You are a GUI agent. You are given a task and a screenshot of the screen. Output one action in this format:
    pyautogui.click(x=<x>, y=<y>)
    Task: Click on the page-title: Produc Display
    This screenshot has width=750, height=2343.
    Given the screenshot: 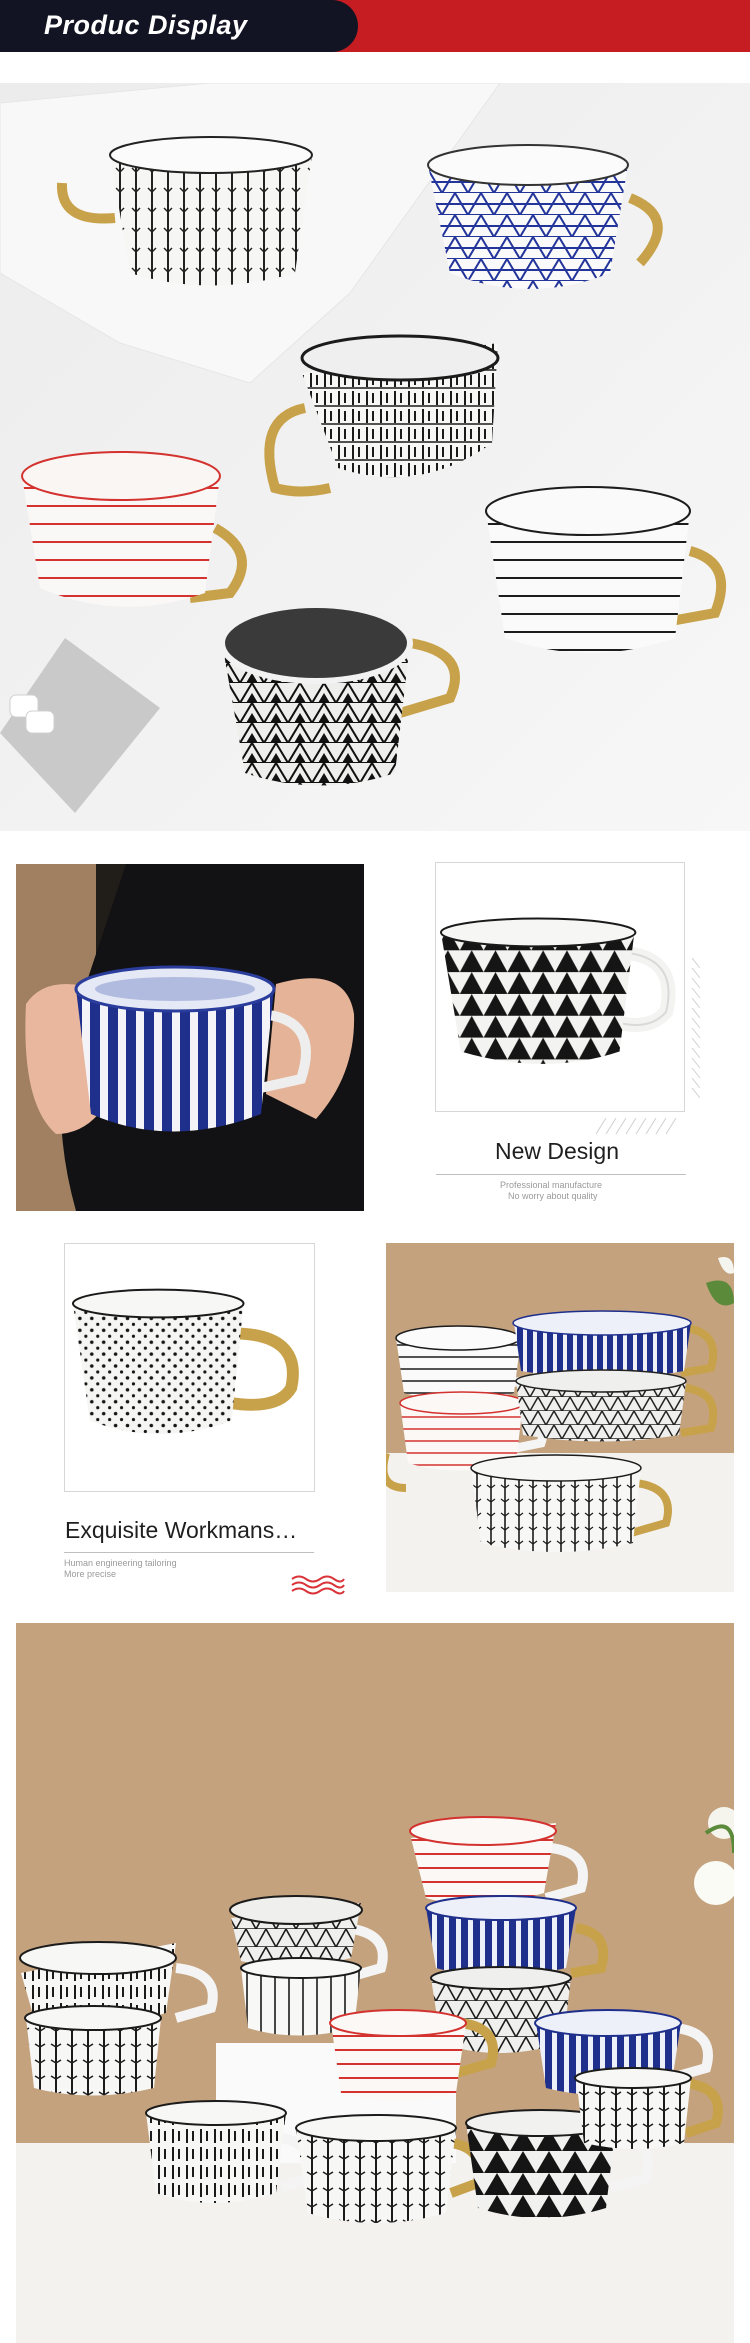 What is the action you would take?
    pyautogui.click(x=146, y=25)
    